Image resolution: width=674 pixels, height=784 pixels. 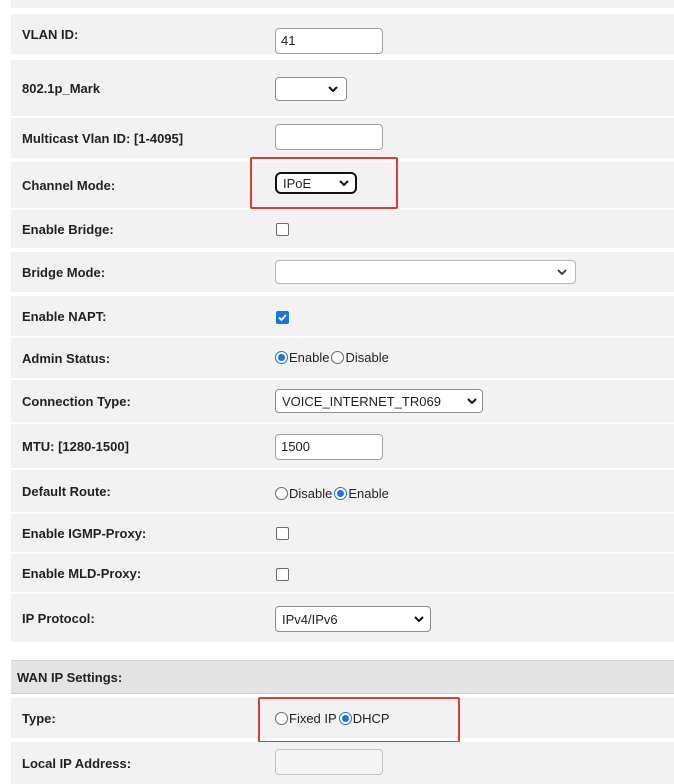 What do you see at coordinates (76, 401) in the screenshot?
I see `connection-type-label: Connection Type:` at bounding box center [76, 401].